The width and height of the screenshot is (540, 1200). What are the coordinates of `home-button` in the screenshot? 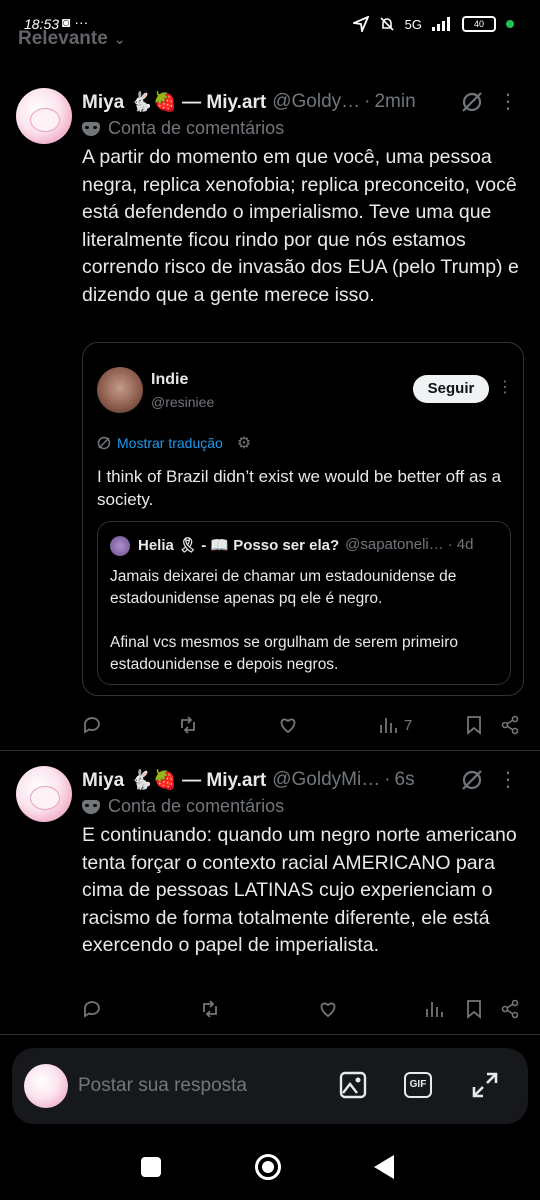 It's located at (268, 1167).